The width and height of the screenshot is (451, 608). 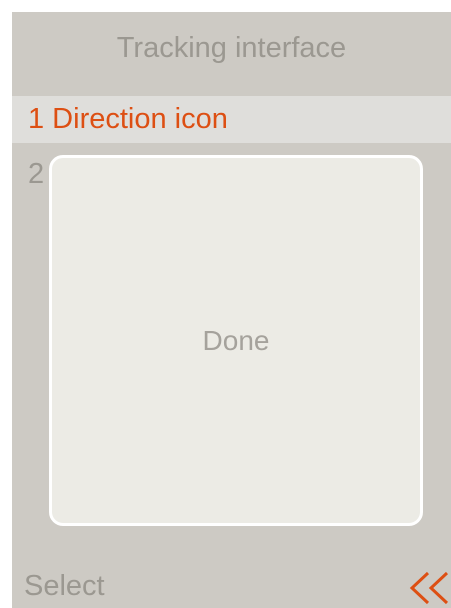 I want to click on double-chevron-left-icon, so click(x=429, y=588).